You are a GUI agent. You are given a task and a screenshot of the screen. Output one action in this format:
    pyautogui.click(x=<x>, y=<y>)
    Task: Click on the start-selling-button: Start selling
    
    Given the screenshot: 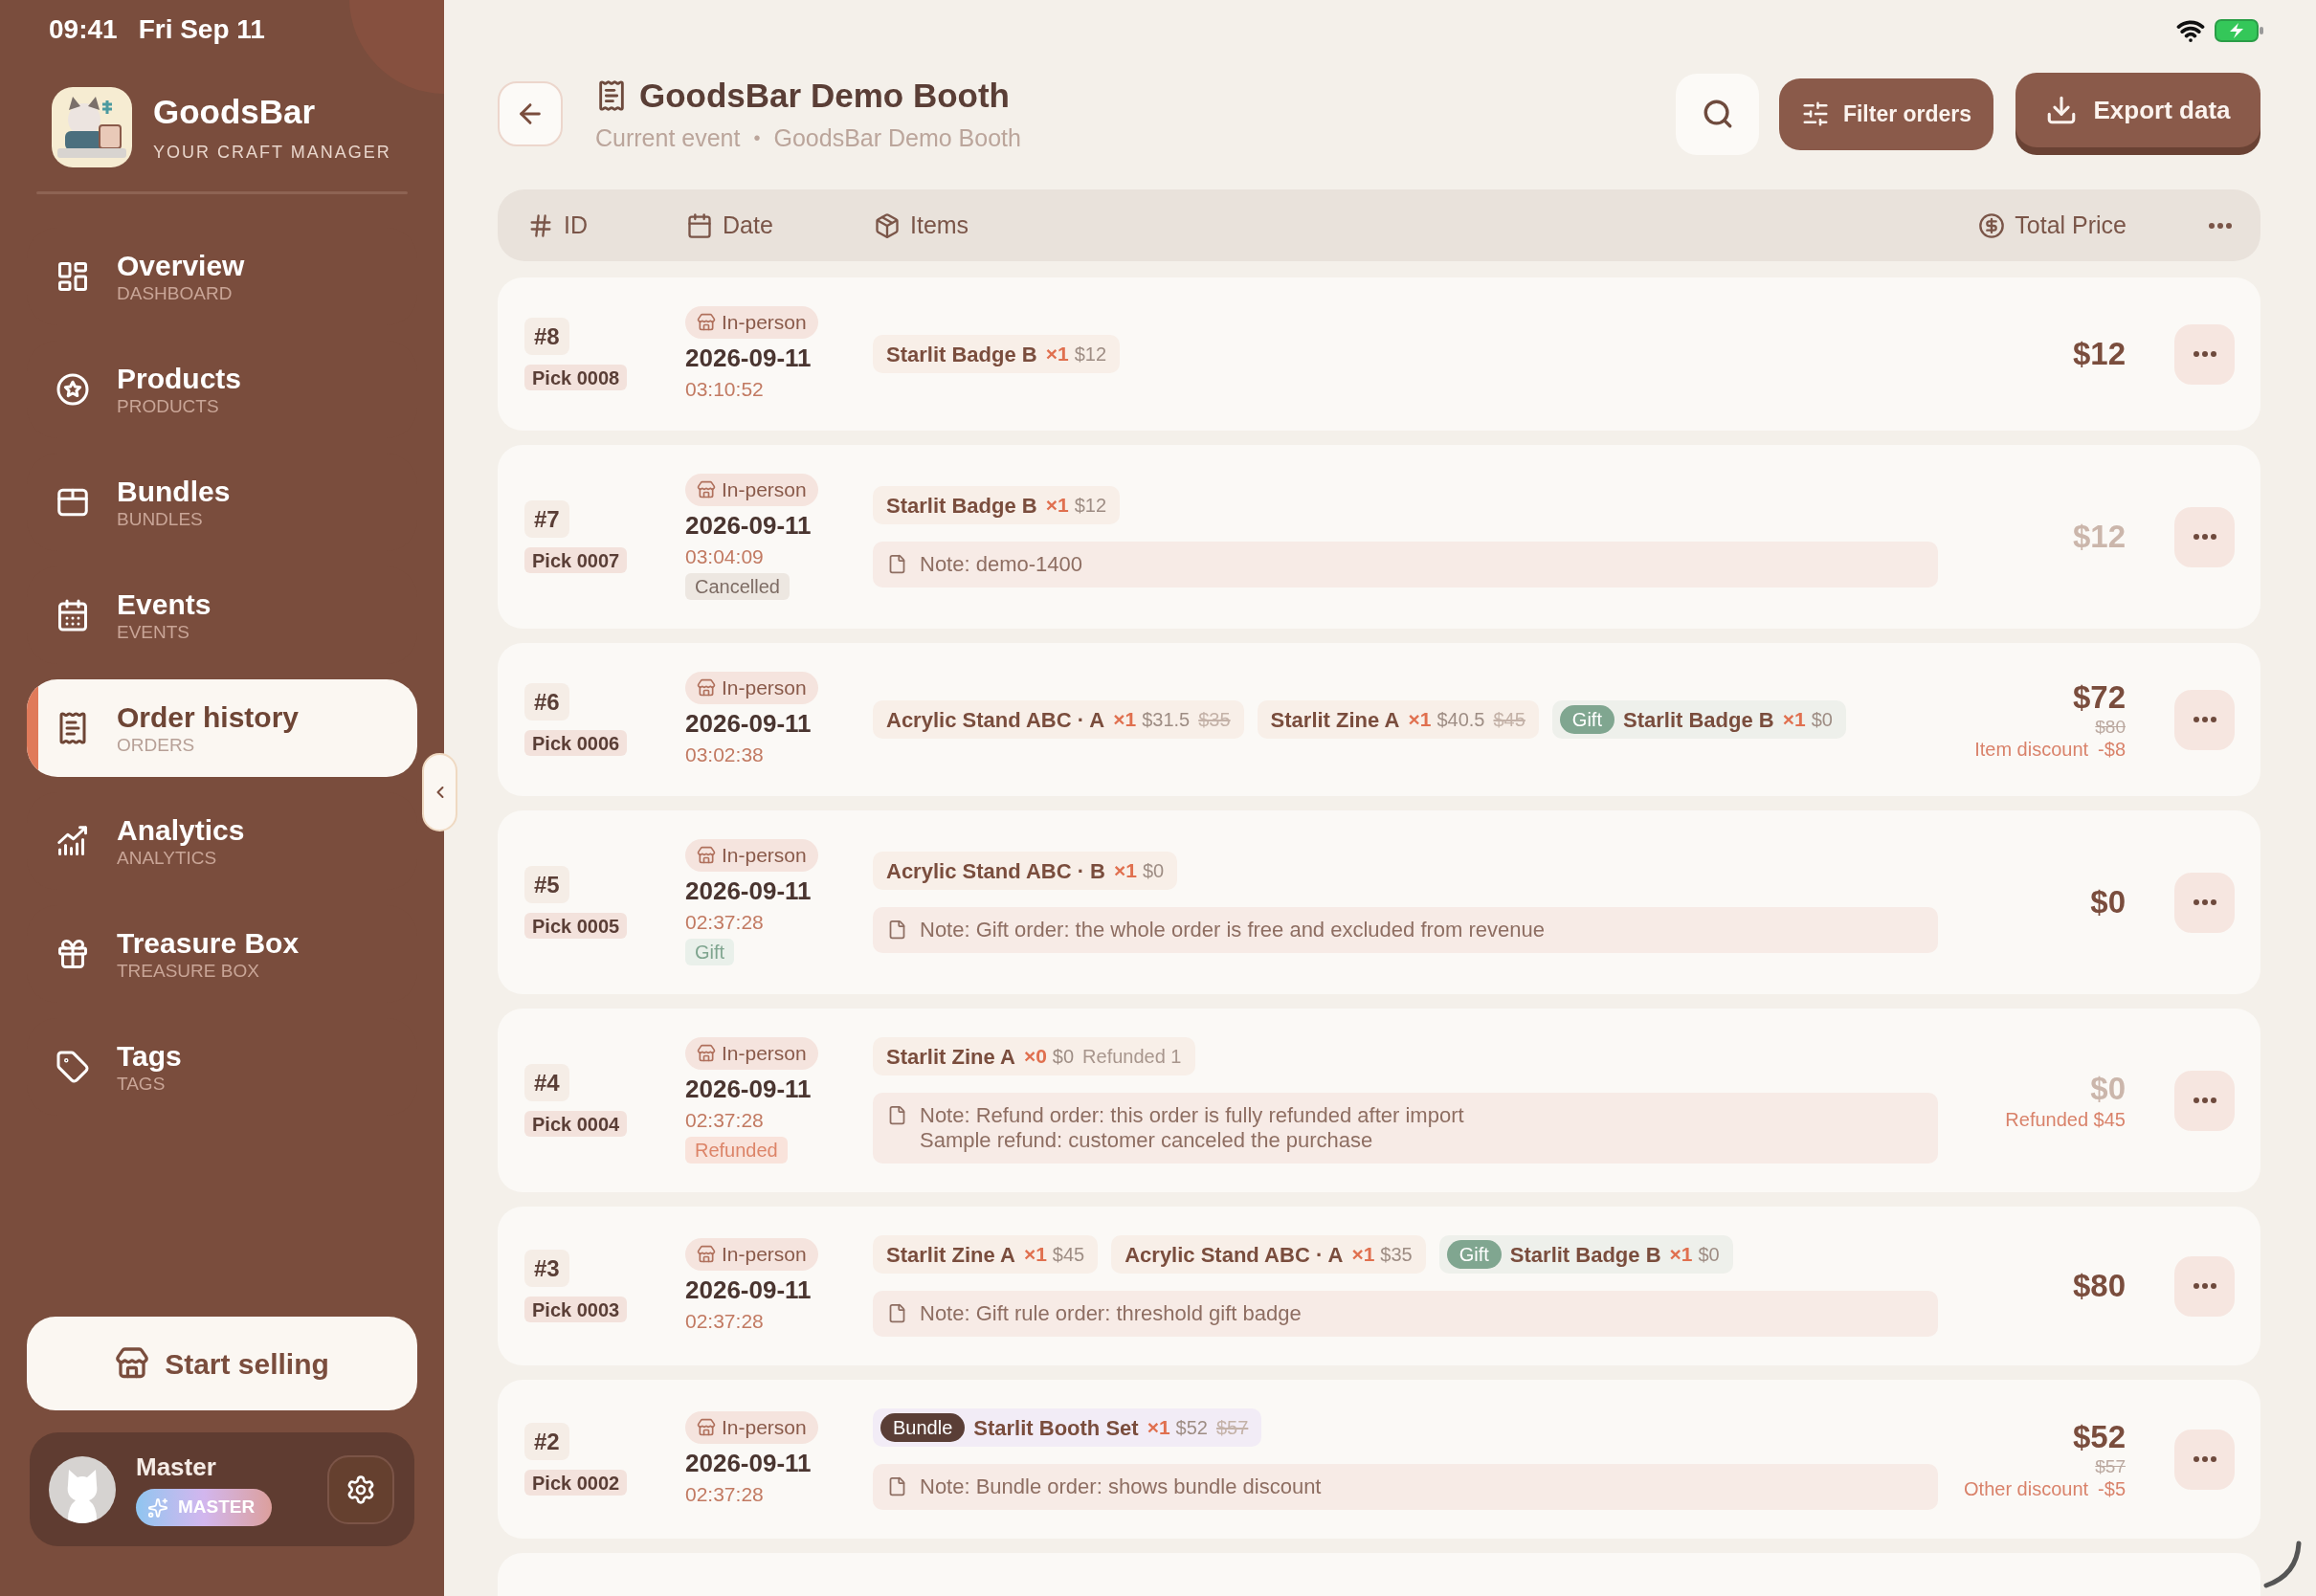 What is the action you would take?
    pyautogui.click(x=222, y=1364)
    